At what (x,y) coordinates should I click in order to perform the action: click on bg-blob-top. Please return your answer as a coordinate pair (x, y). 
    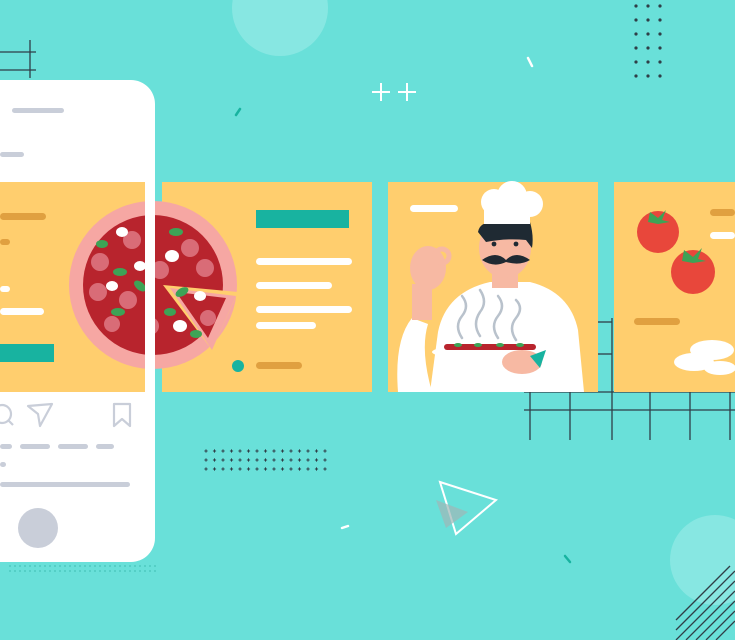
    Looking at the image, I should click on (280, 28).